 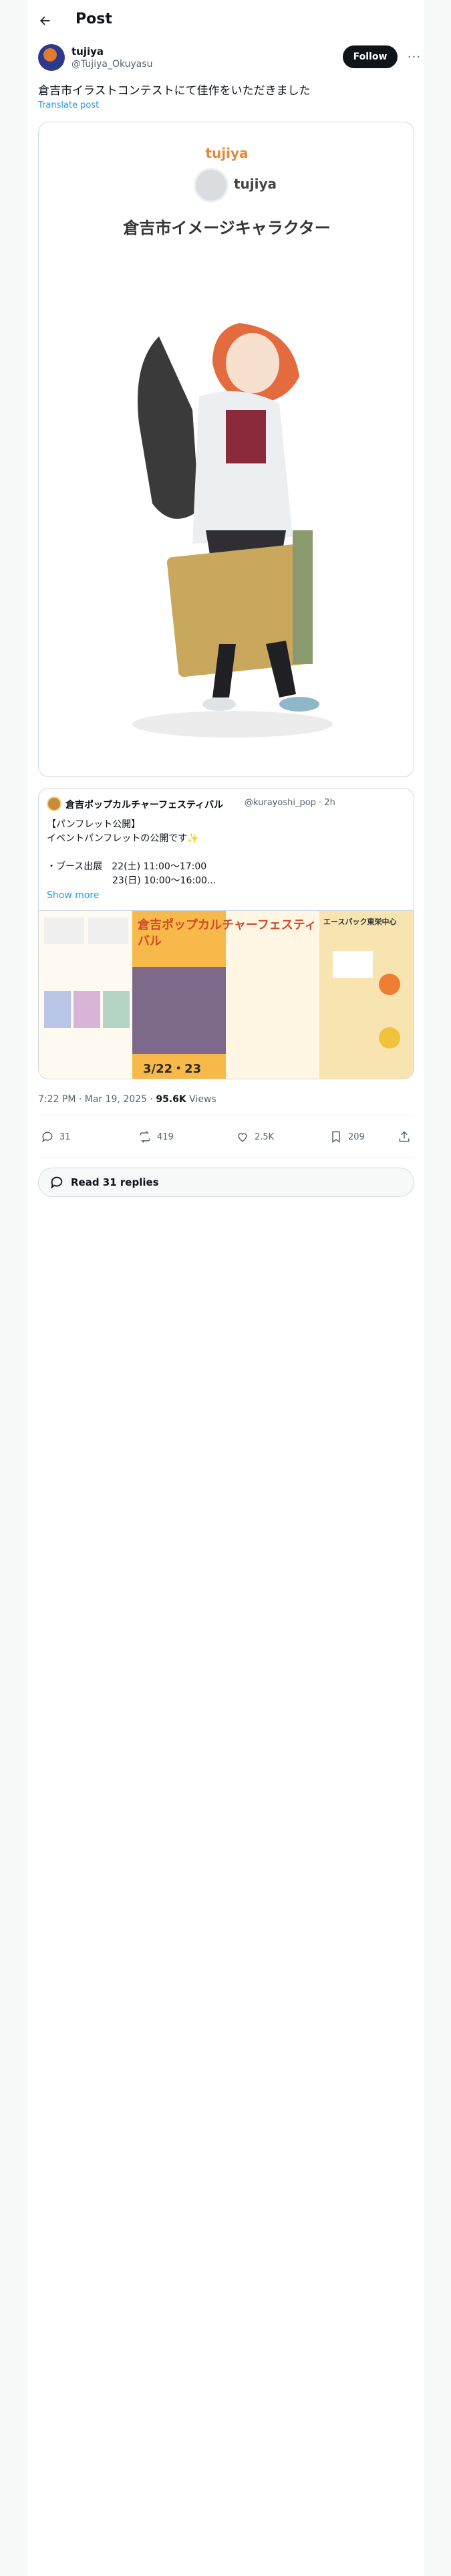 I want to click on read-replies-button: Read 31 replies, so click(x=226, y=1182).